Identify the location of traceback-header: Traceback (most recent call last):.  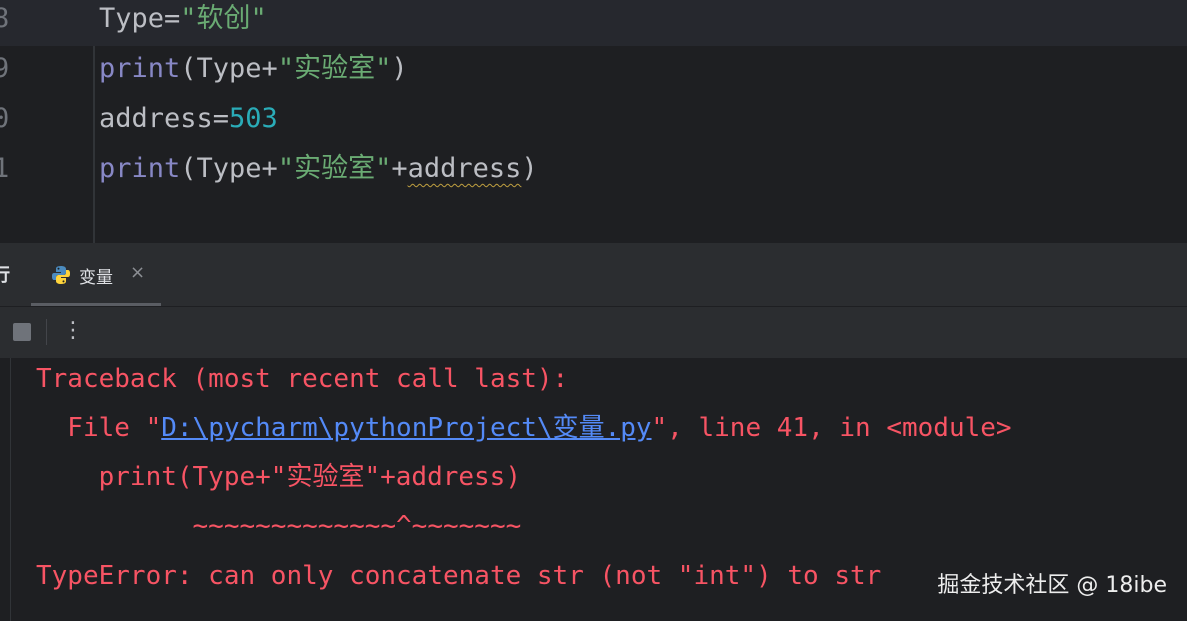
(302, 379).